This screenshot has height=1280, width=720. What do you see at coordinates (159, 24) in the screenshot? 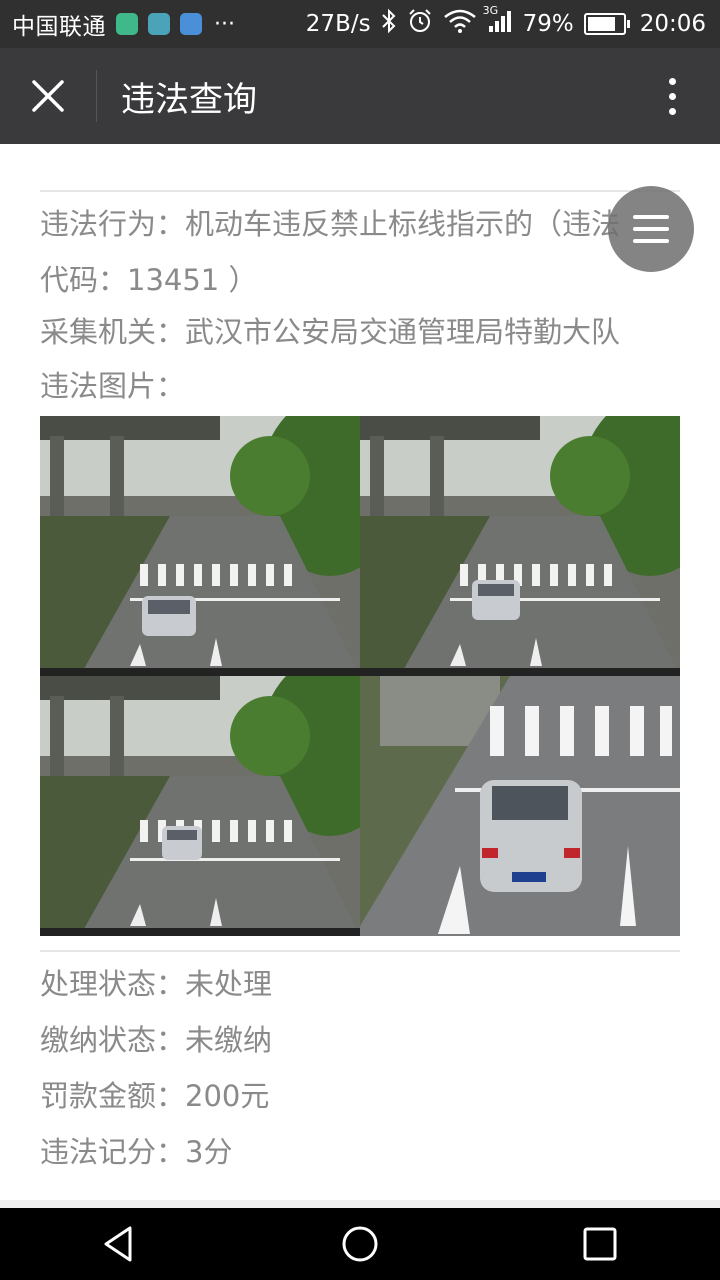
I see `gallery-app-icon` at bounding box center [159, 24].